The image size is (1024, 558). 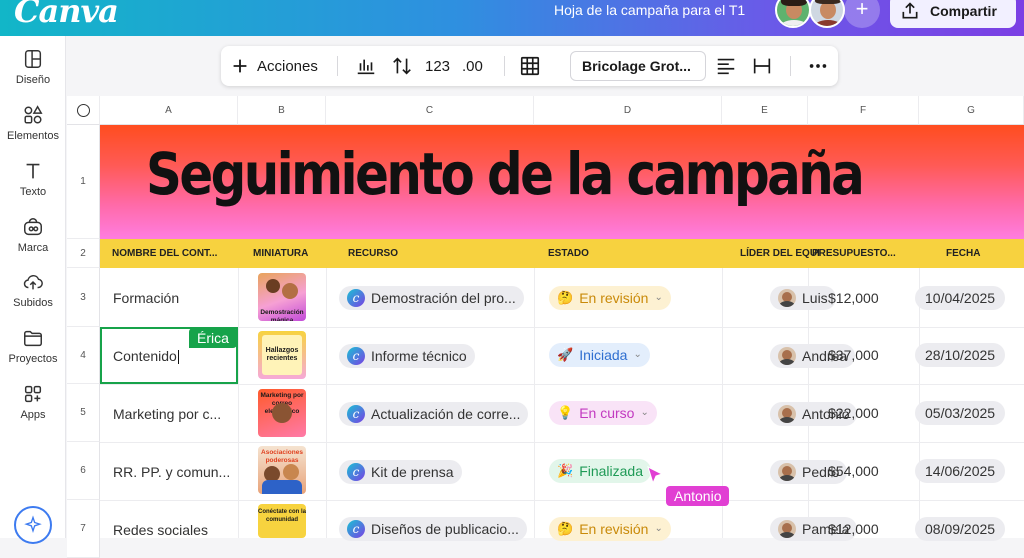 I want to click on text-caret, so click(x=178, y=357).